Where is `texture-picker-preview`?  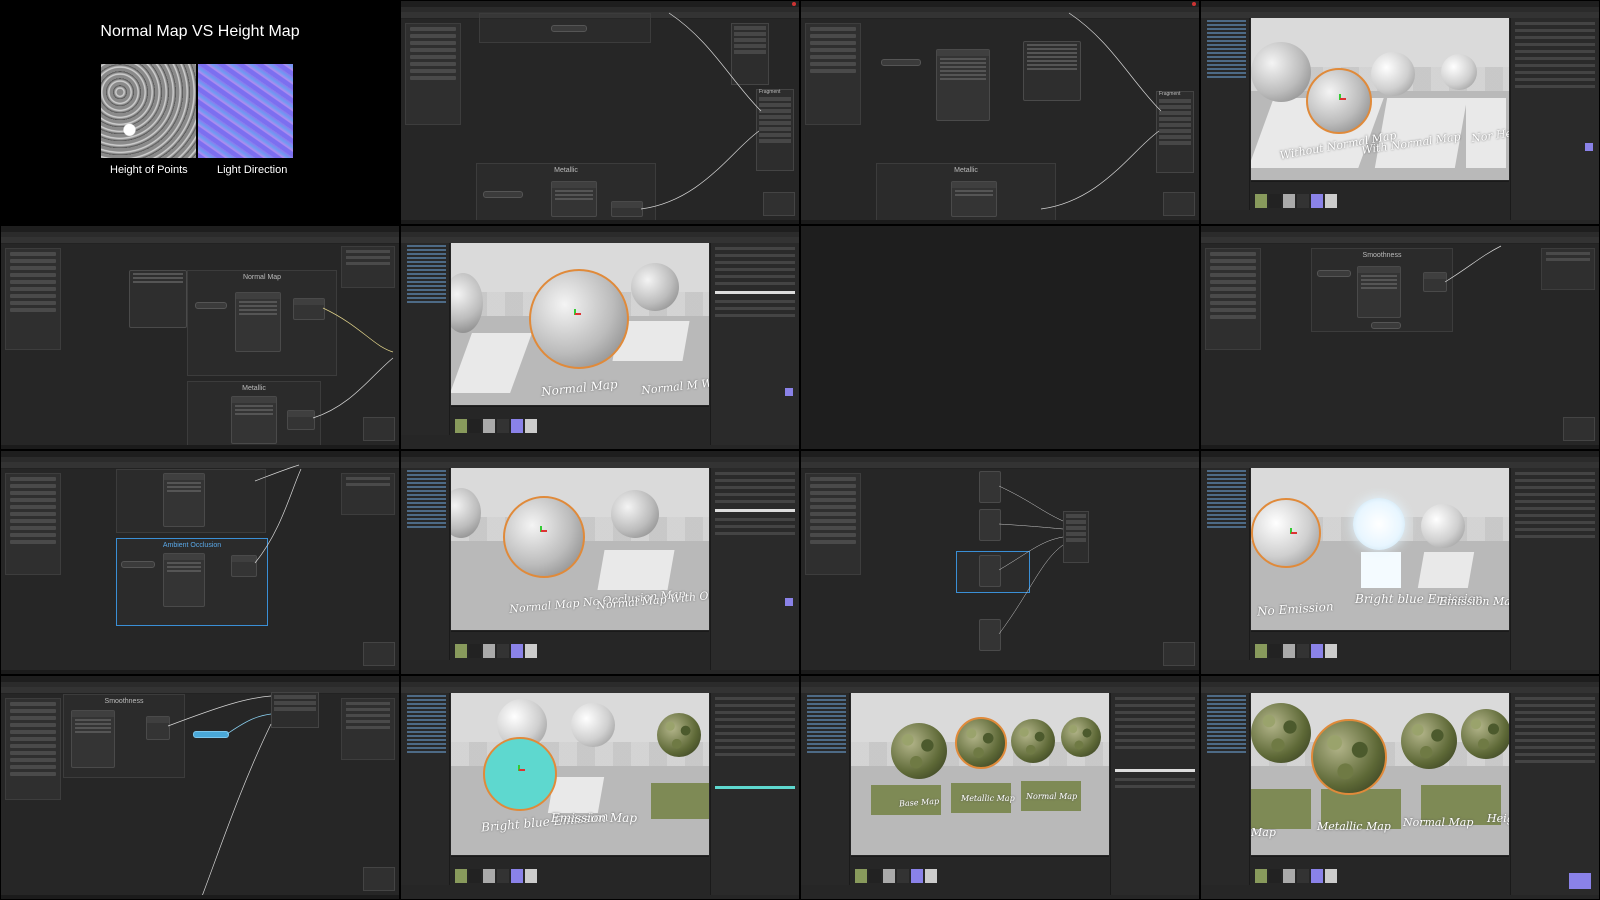
texture-picker-preview is located at coordinates (1580, 881).